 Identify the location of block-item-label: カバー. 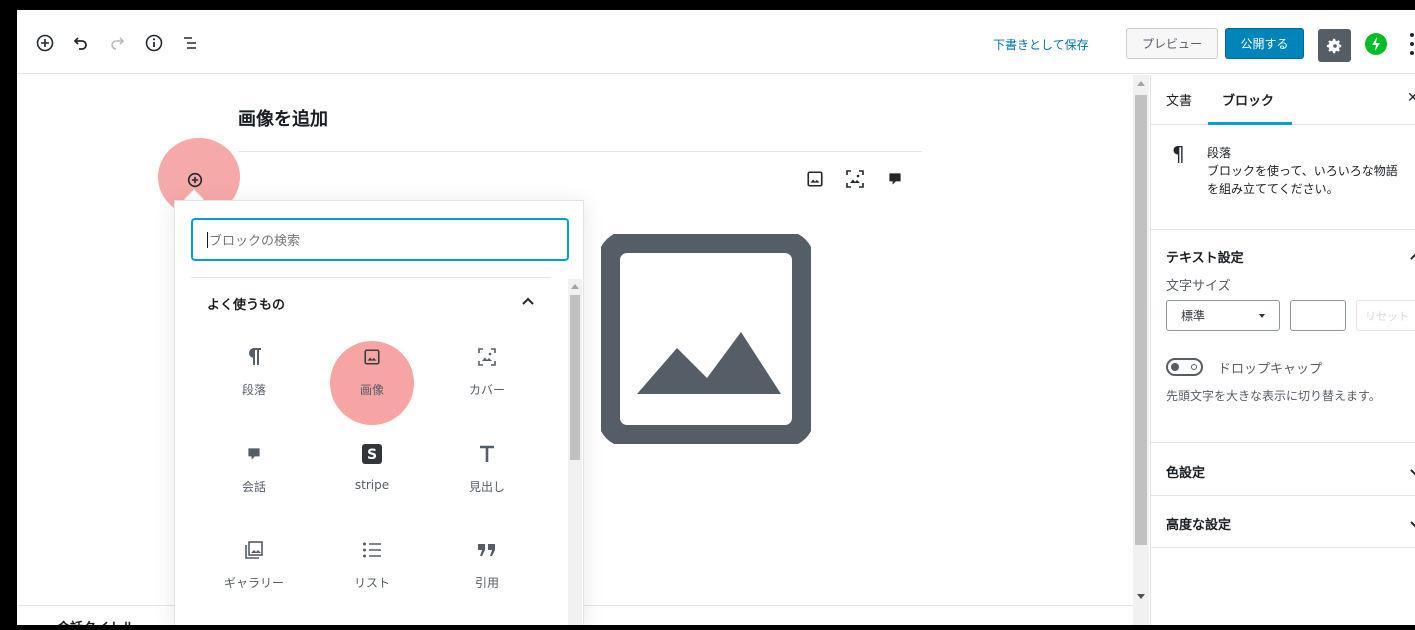
(486, 390).